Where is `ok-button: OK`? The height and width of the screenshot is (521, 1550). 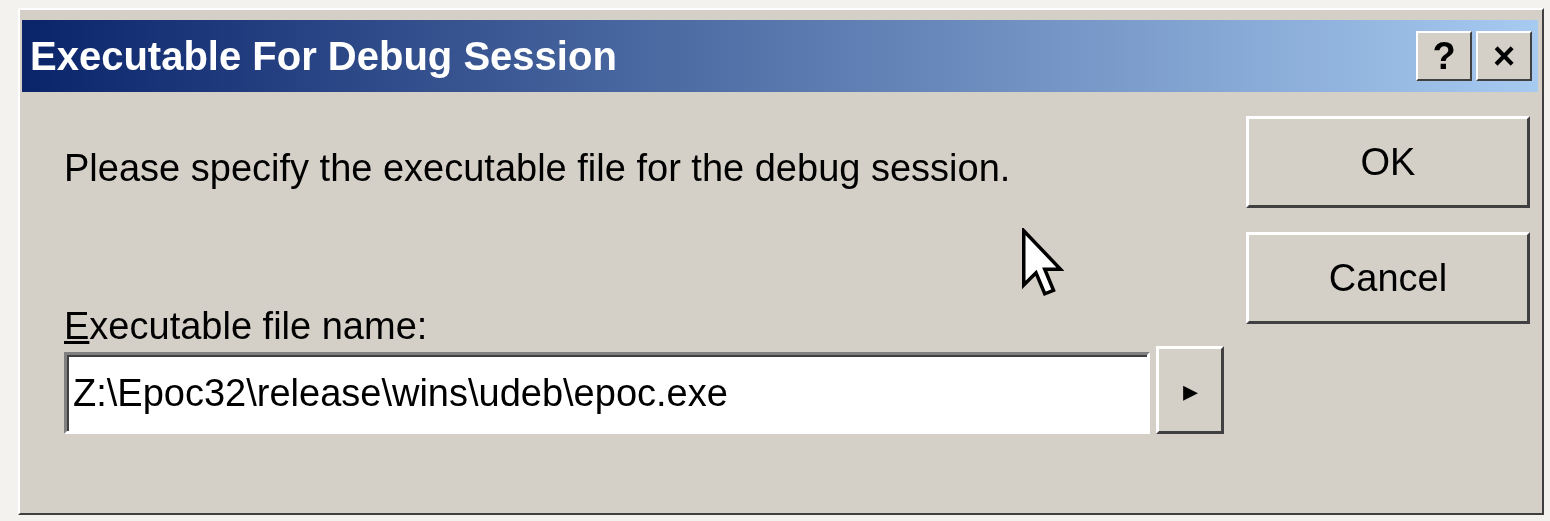
ok-button: OK is located at coordinates (1388, 162).